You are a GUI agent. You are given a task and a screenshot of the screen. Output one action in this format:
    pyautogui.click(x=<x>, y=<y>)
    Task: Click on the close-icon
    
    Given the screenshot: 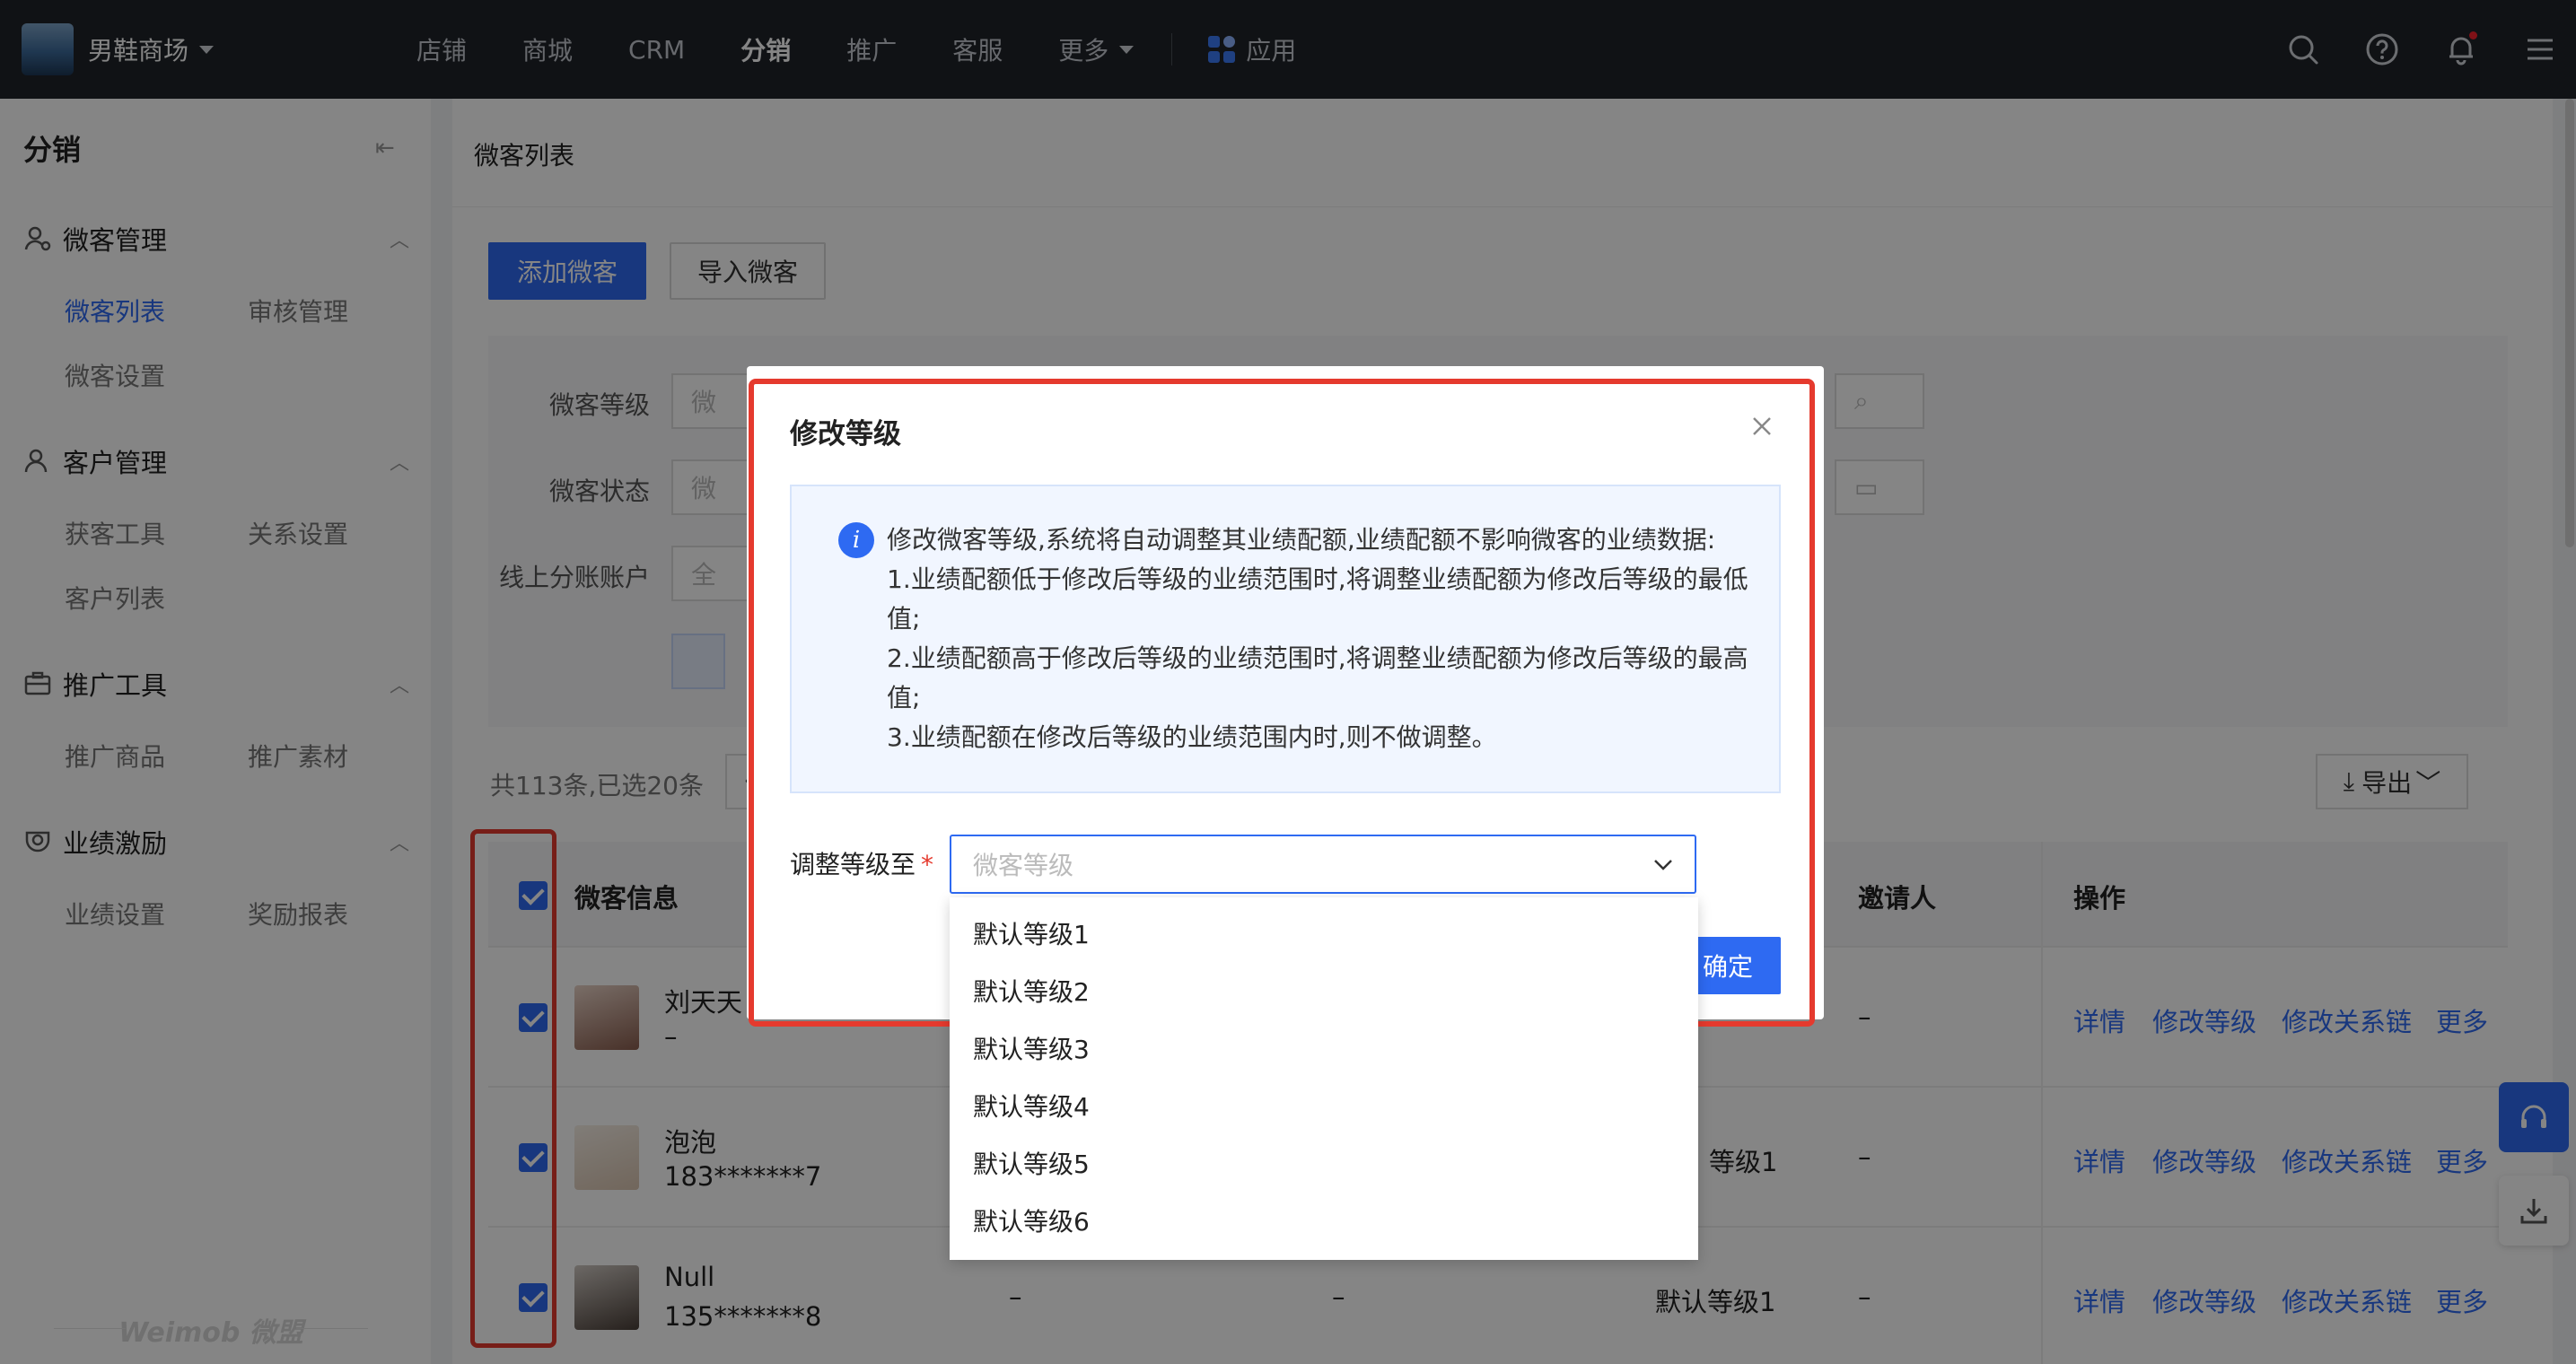 What is the action you would take?
    pyautogui.click(x=1762, y=426)
    